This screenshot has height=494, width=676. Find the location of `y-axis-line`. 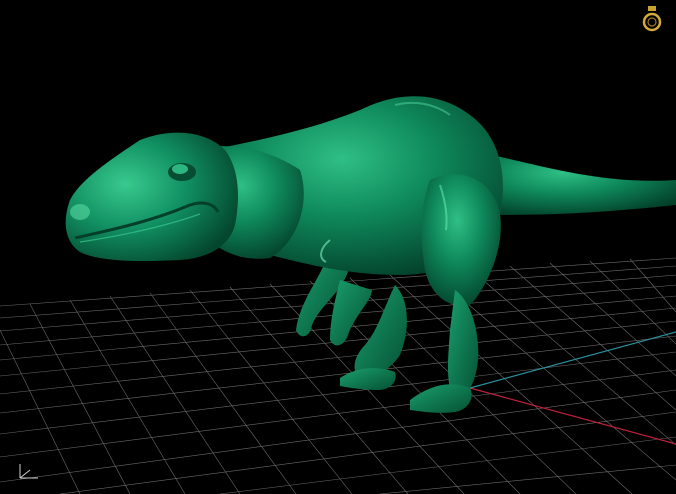

y-axis-line is located at coordinates (572, 360).